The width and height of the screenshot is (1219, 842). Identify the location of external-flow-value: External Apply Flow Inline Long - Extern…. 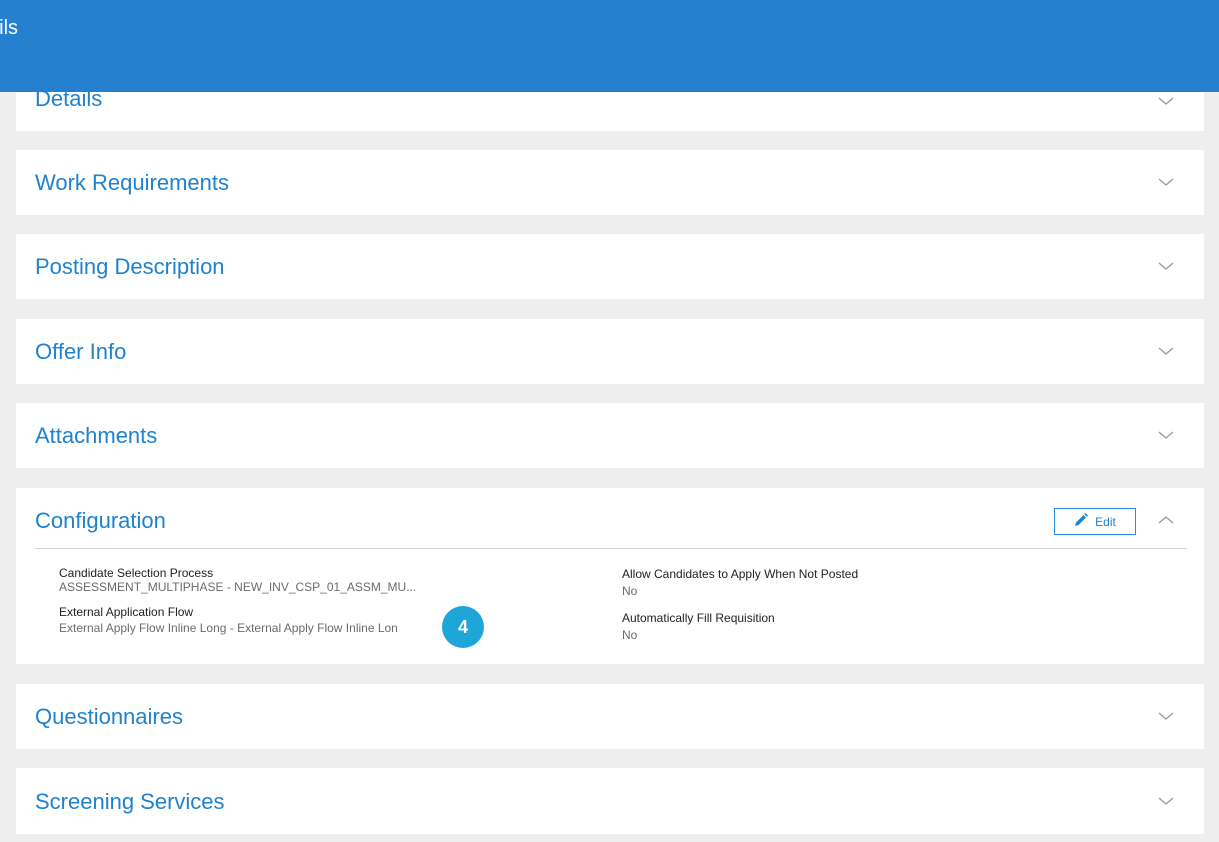
(228, 628).